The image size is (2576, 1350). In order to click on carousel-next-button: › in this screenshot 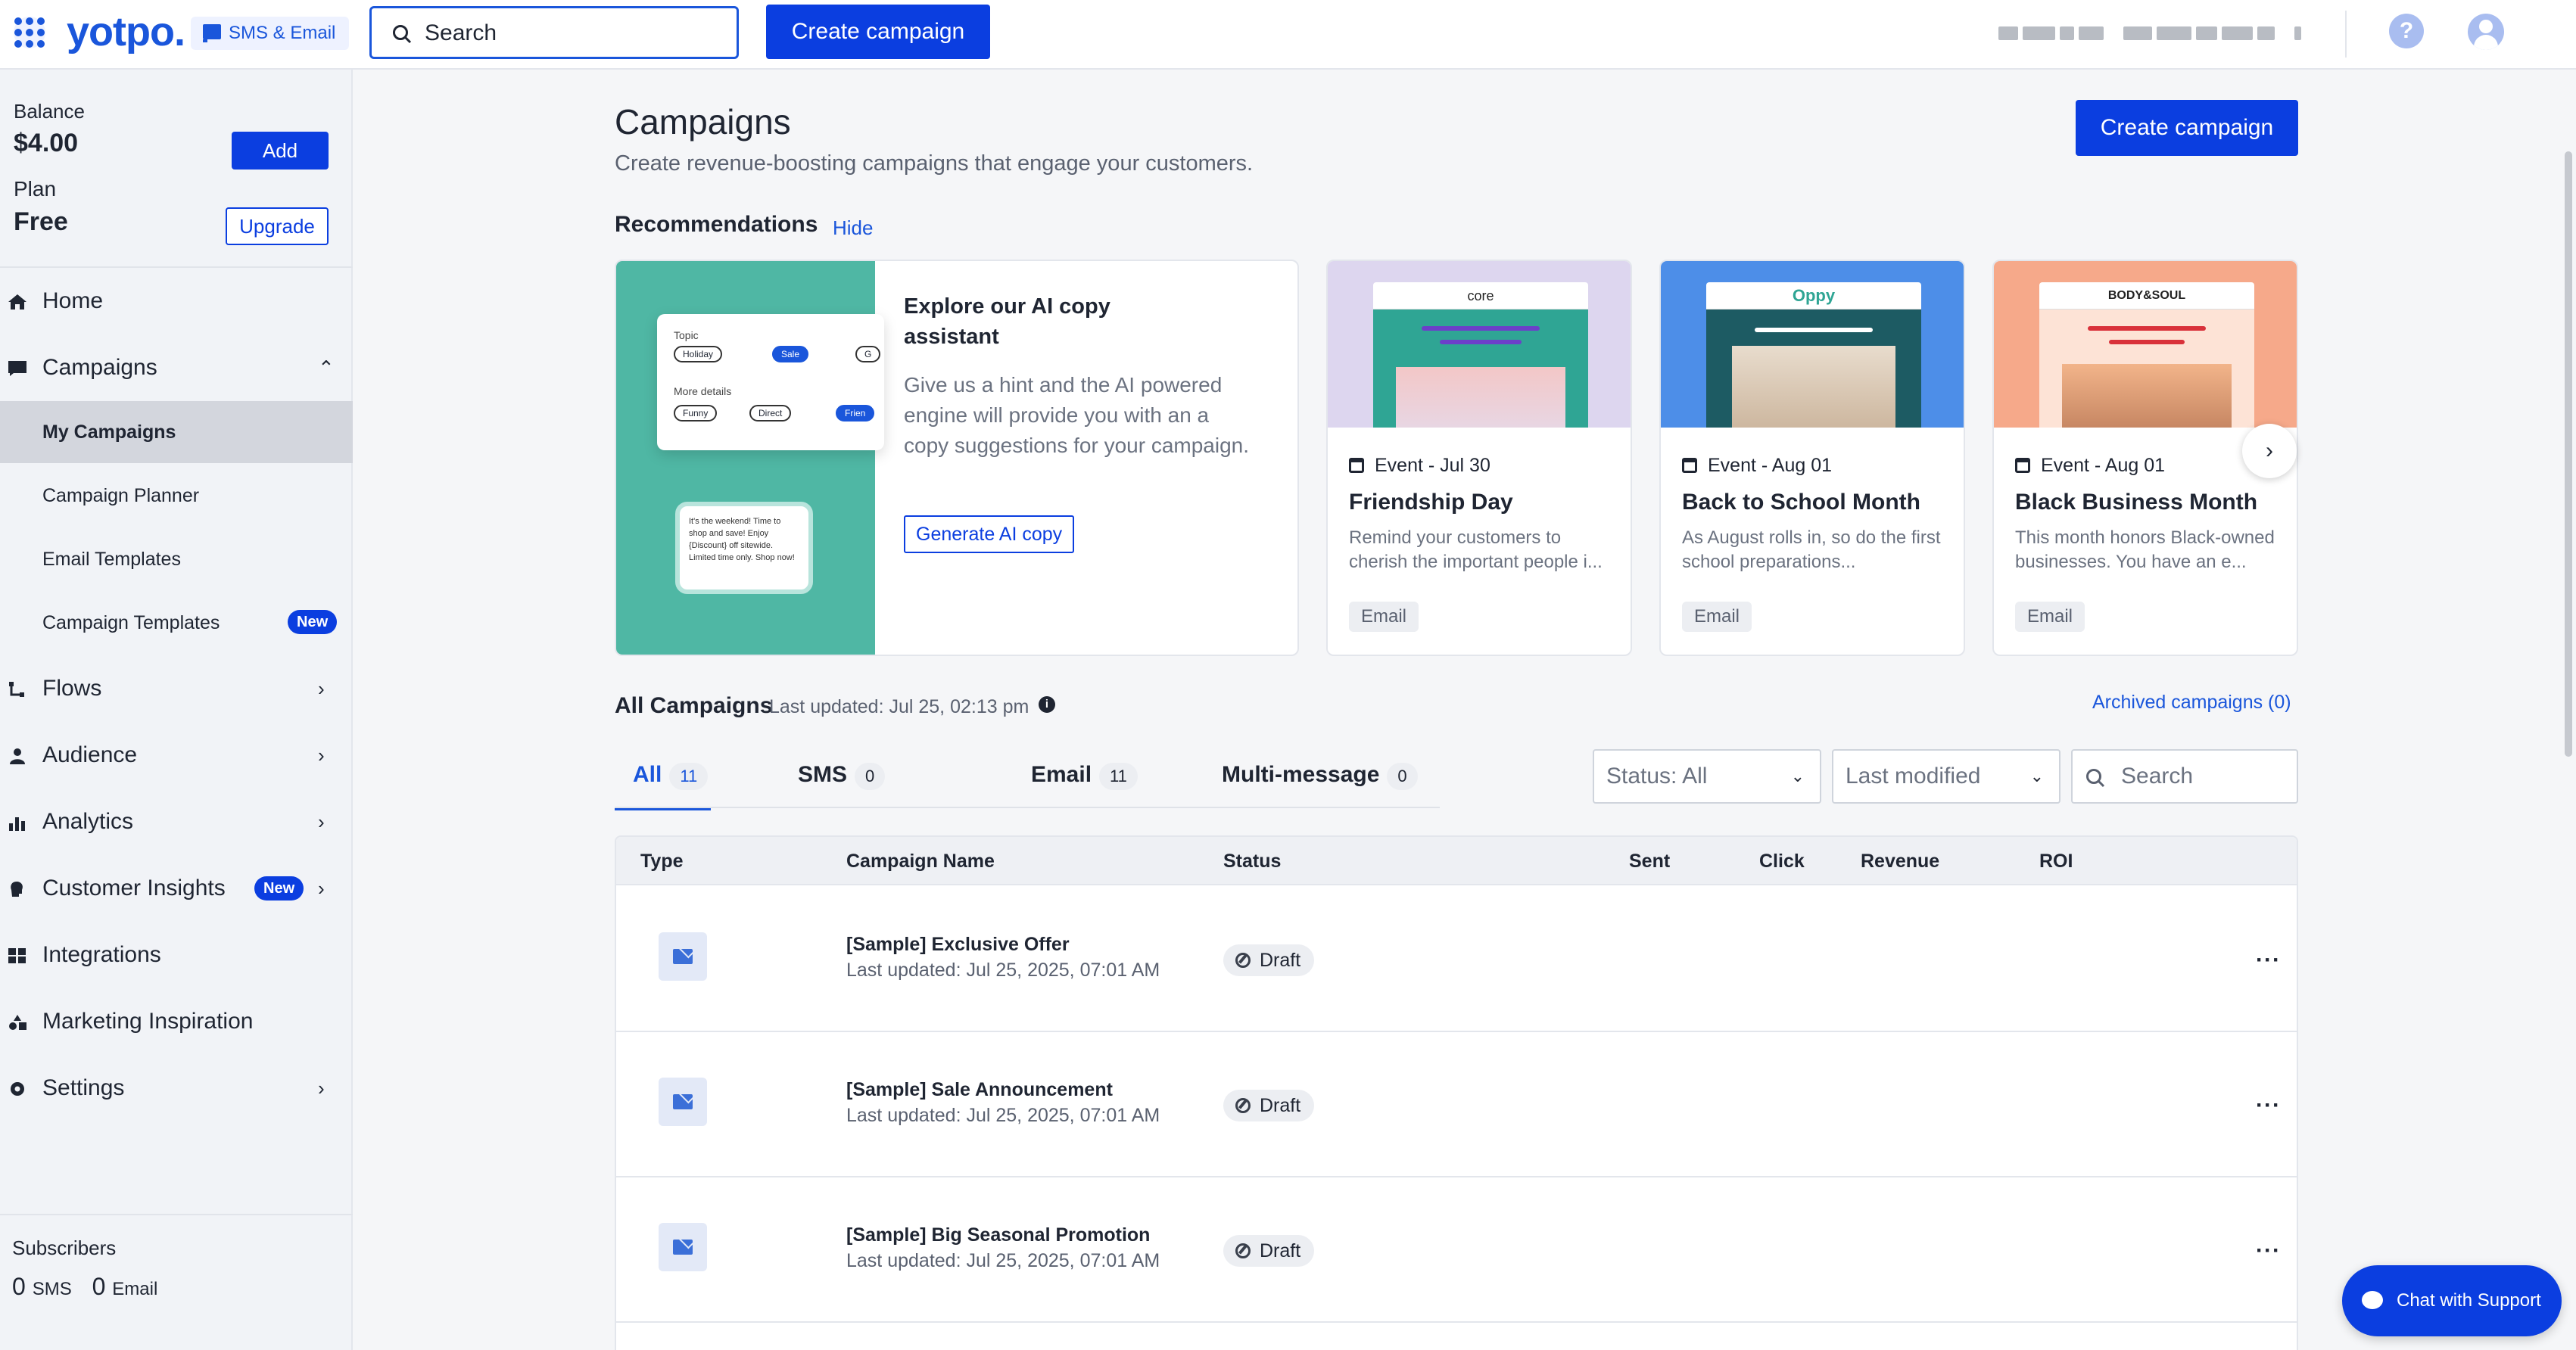, I will do `click(2269, 451)`.